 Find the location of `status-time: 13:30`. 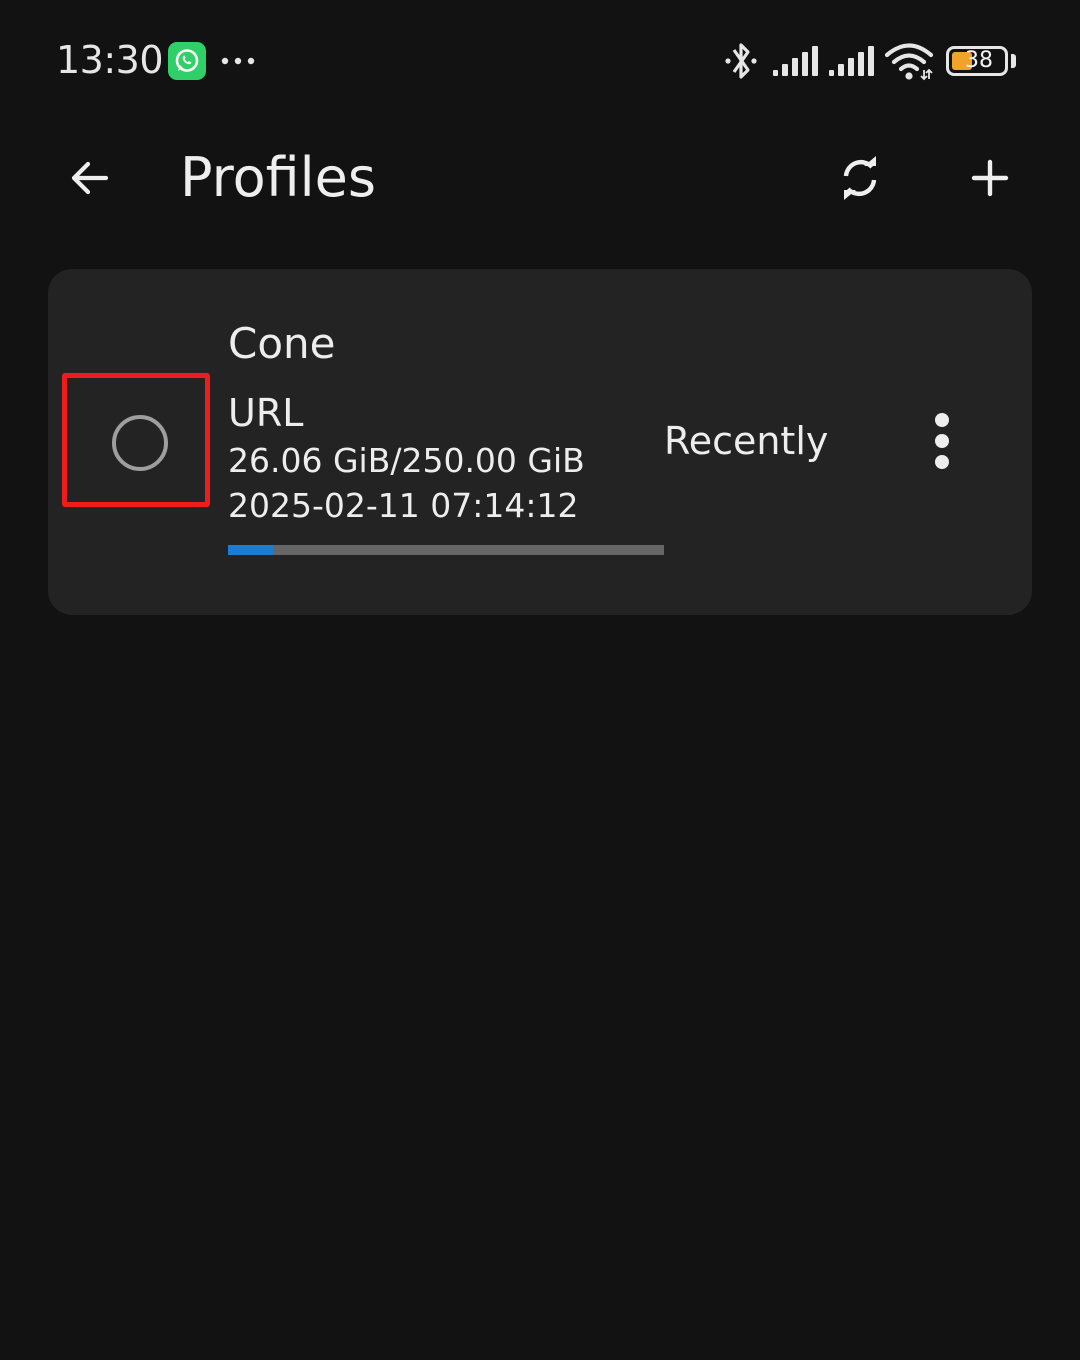

status-time: 13:30 is located at coordinates (110, 60).